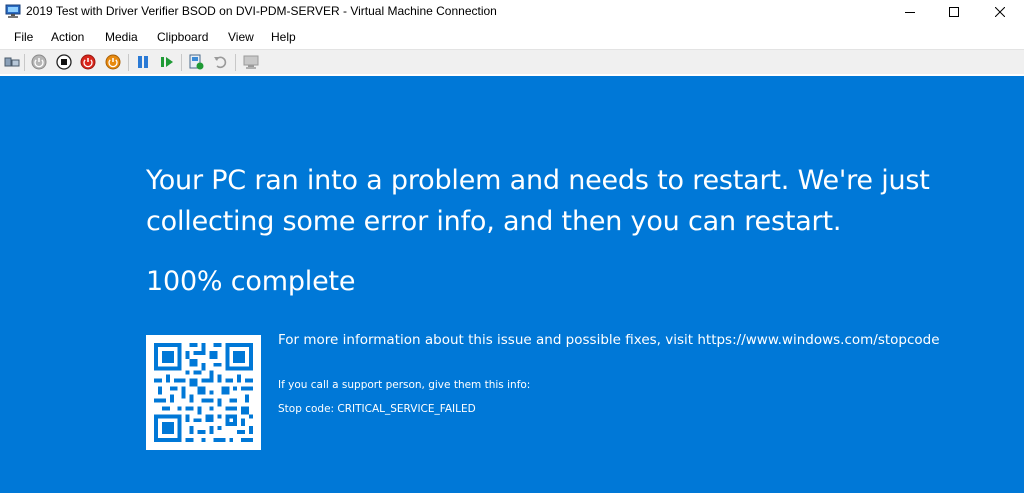 Image resolution: width=1024 pixels, height=493 pixels. What do you see at coordinates (12, 62) in the screenshot?
I see `ctrl-alt-del-icon` at bounding box center [12, 62].